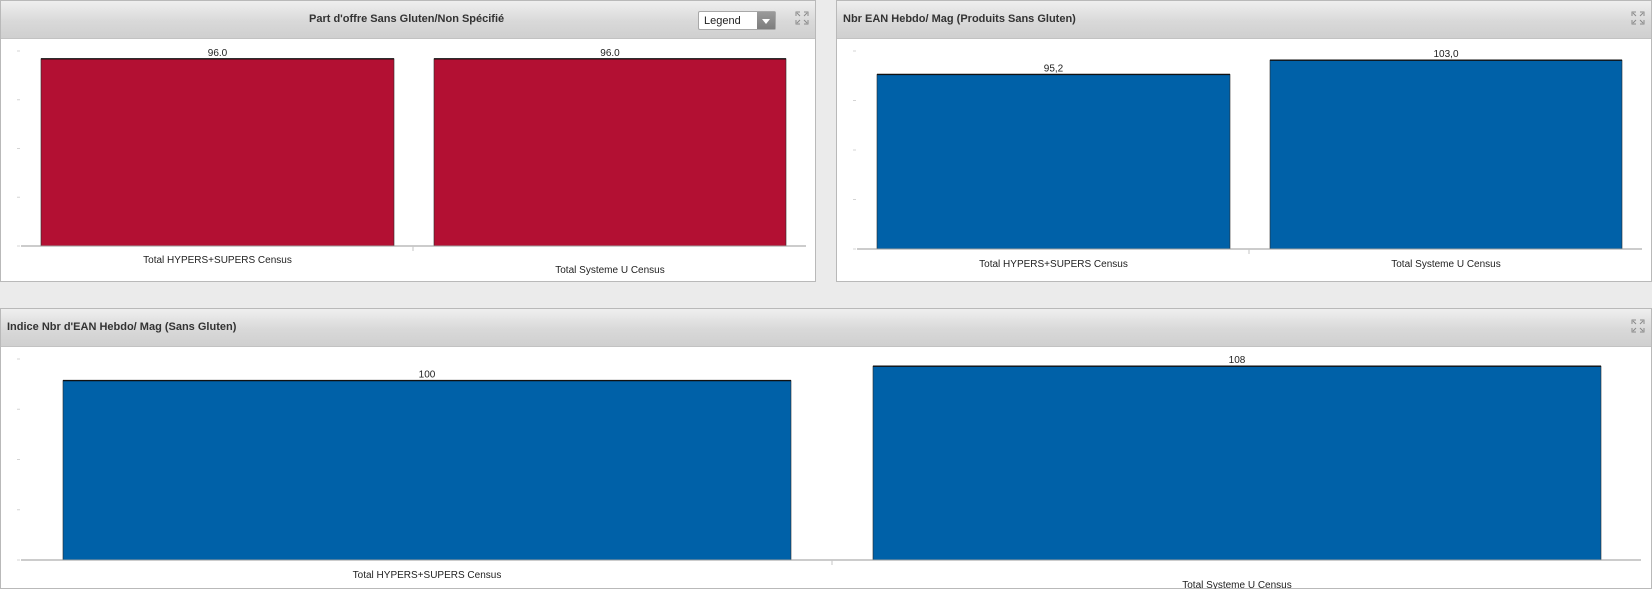 This screenshot has width=1652, height=589. What do you see at coordinates (1445, 54) in the screenshot?
I see `bar-value-label: 103,0` at bounding box center [1445, 54].